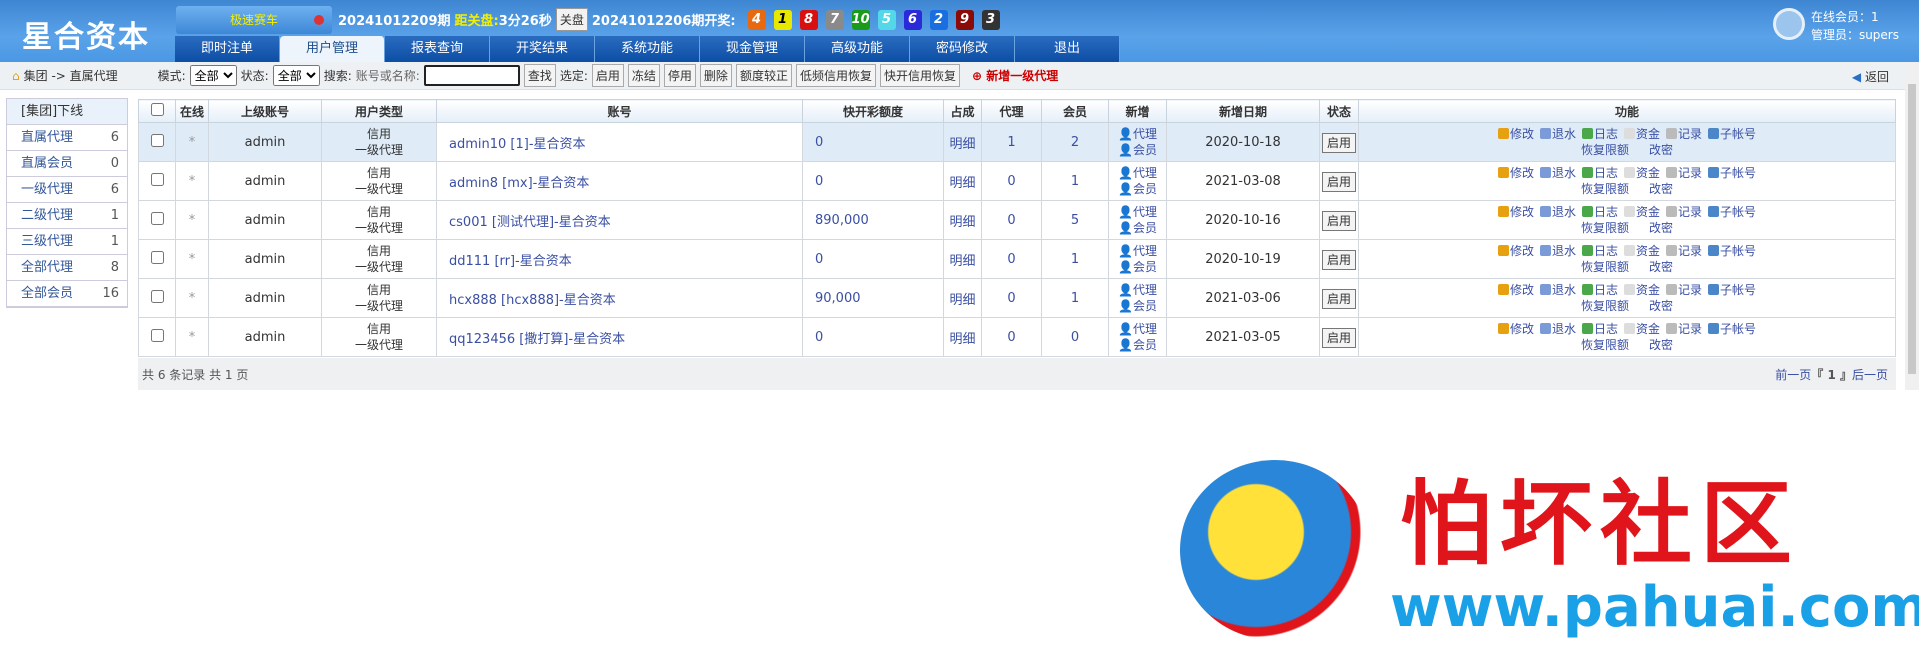 The image size is (1919, 662). I want to click on mode-select: 全部, so click(213, 75).